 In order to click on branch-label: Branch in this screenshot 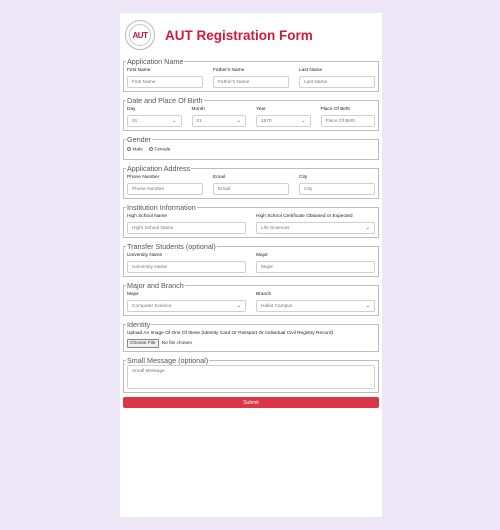, I will do `click(264, 294)`.